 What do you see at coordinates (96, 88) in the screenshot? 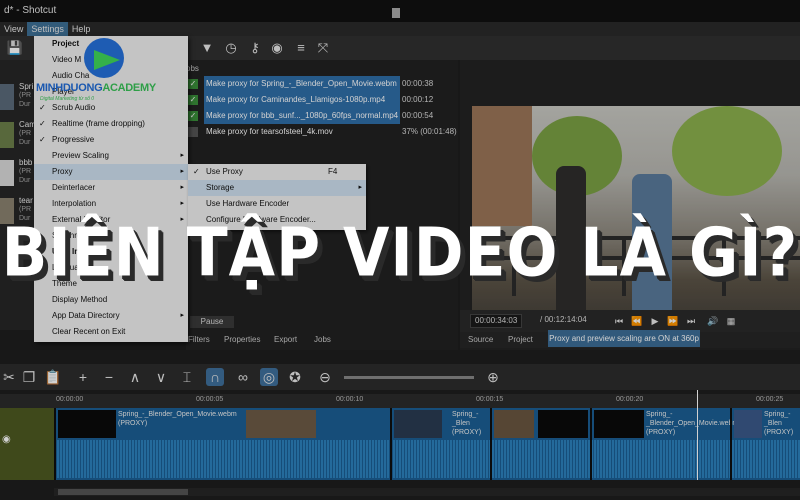
I see `logo-text: MINHDUONGACADEMY` at bounding box center [96, 88].